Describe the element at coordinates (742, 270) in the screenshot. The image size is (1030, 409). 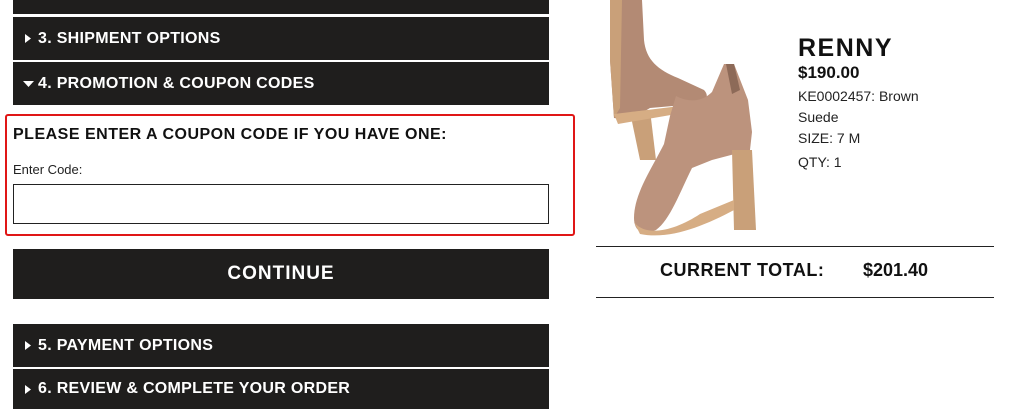
I see `current-total-label: CURRENT TOTAL:` at that location.